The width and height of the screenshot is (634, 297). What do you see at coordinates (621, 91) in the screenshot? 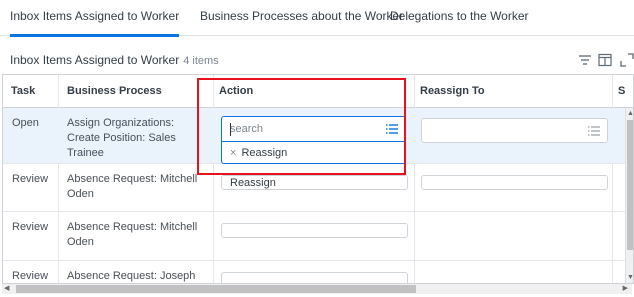
I see `column-header-s: S` at bounding box center [621, 91].